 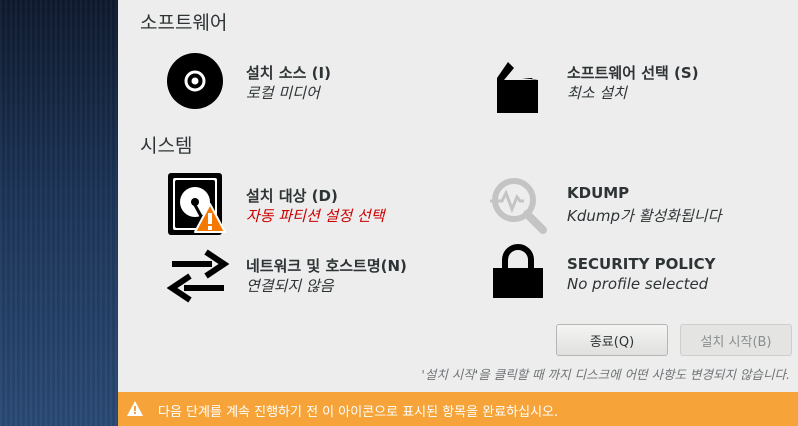 I want to click on spoke-status-warning: 자동 파티션 설정 선택, so click(x=315, y=216).